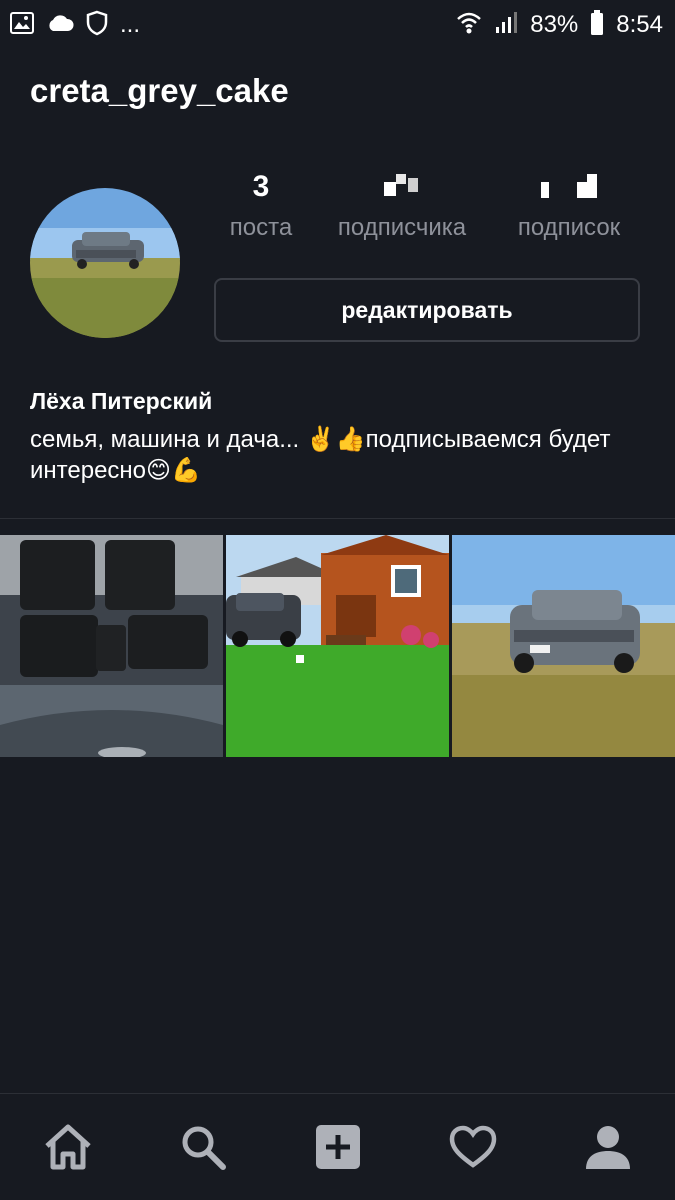  What do you see at coordinates (159, 90) in the screenshot?
I see `profile-username: creta_grey_cake` at bounding box center [159, 90].